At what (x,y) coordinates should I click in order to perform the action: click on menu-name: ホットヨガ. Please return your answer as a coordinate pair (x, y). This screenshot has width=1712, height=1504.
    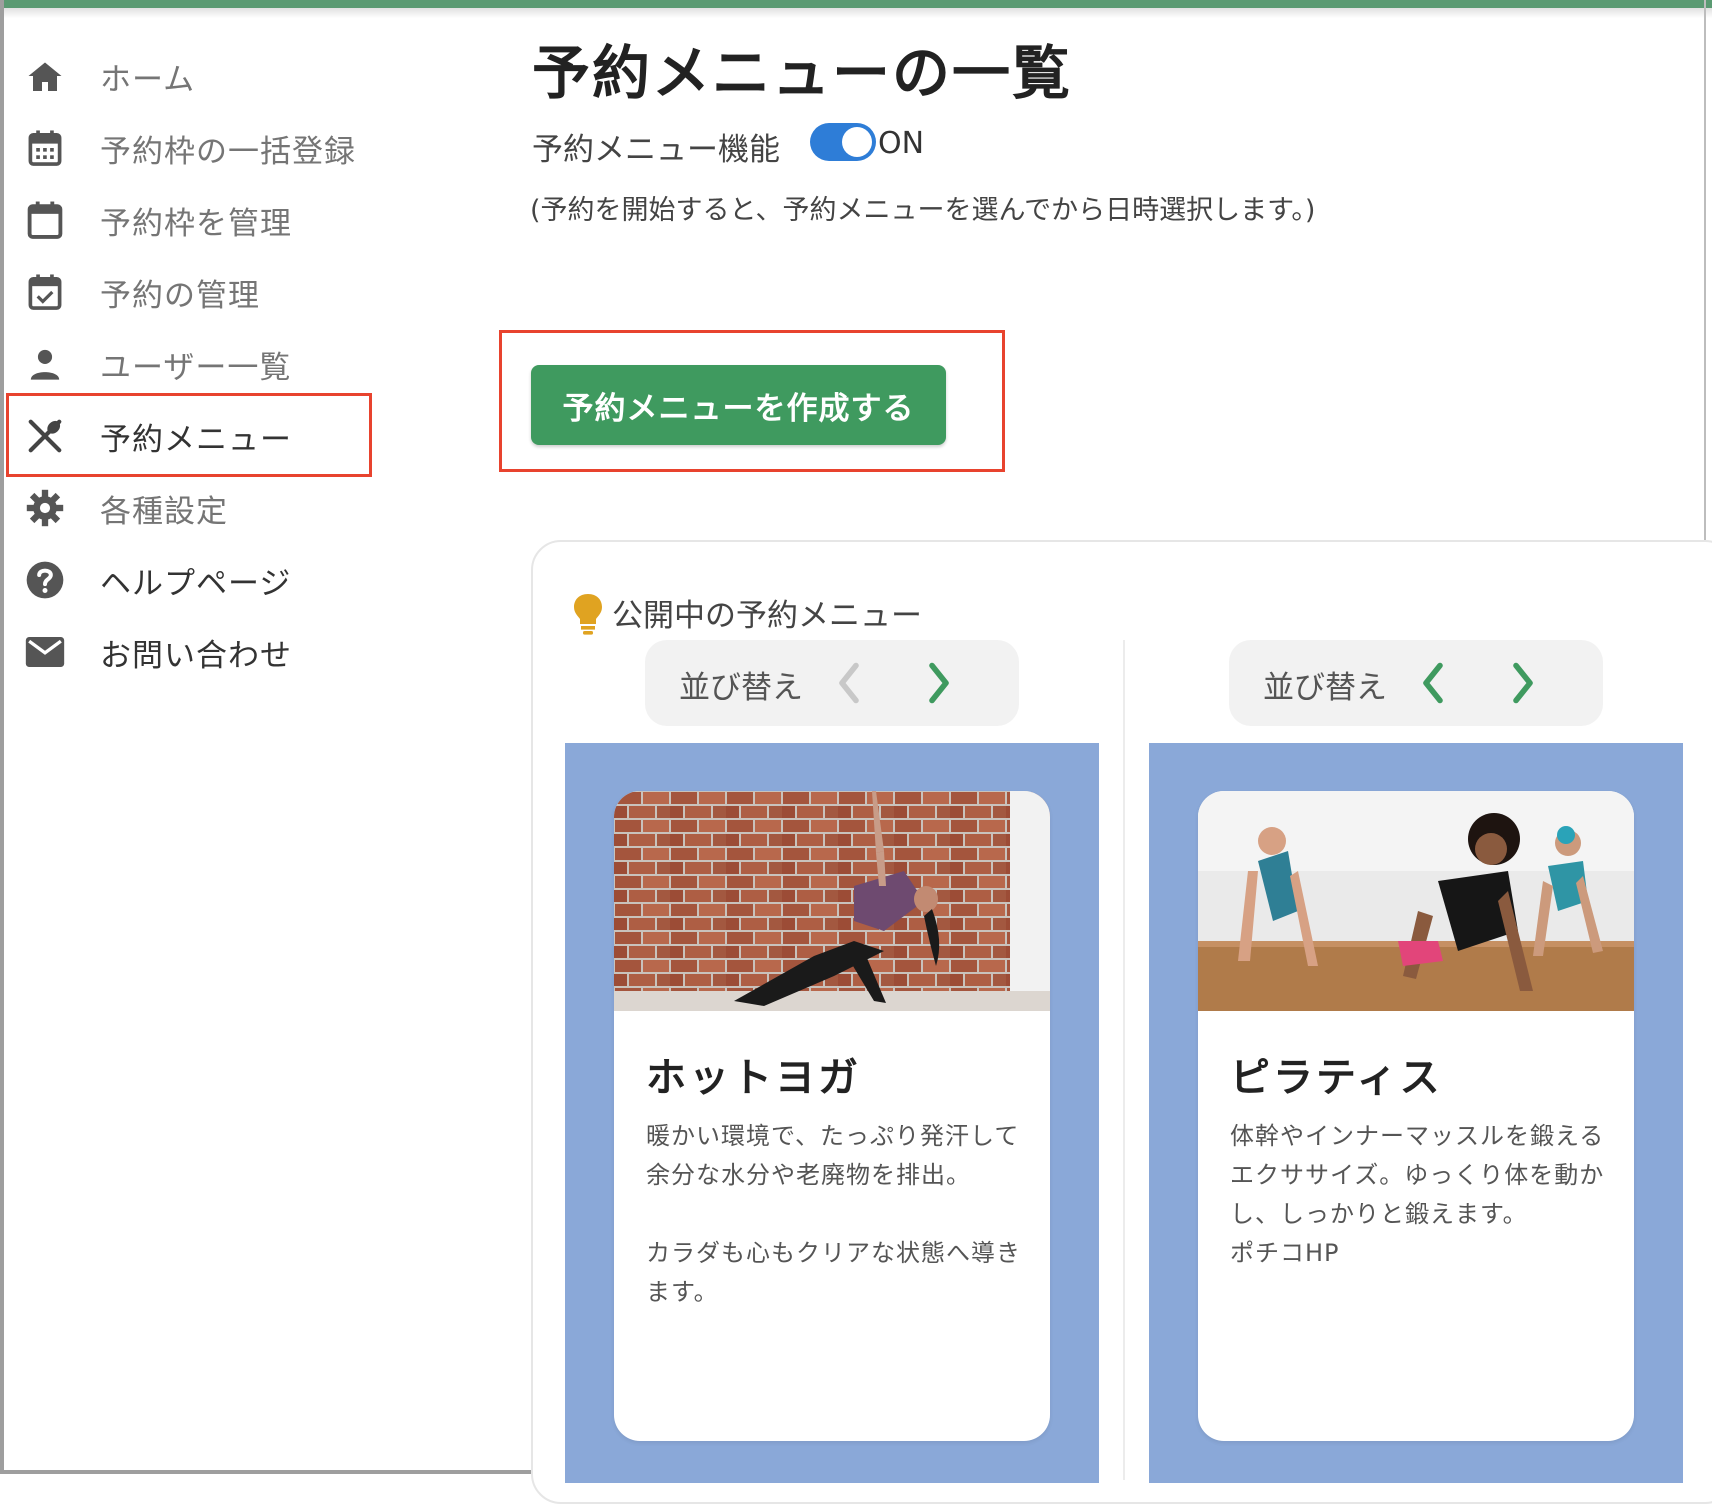
    Looking at the image, I should click on (753, 1078).